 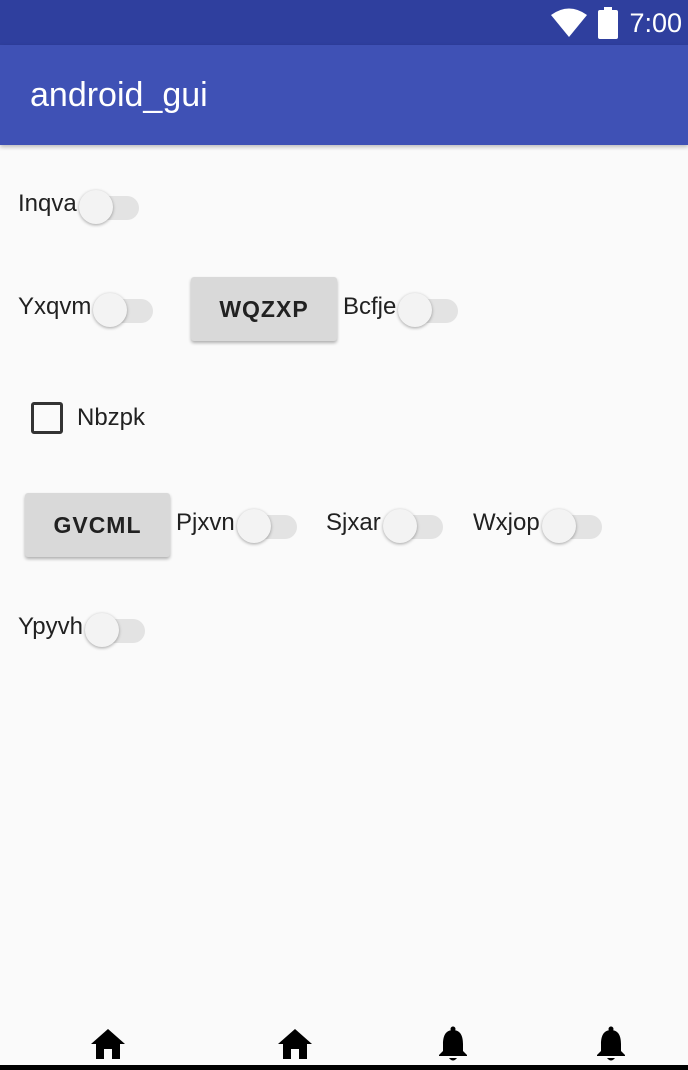 I want to click on switch-pjxvn, so click(x=267, y=525).